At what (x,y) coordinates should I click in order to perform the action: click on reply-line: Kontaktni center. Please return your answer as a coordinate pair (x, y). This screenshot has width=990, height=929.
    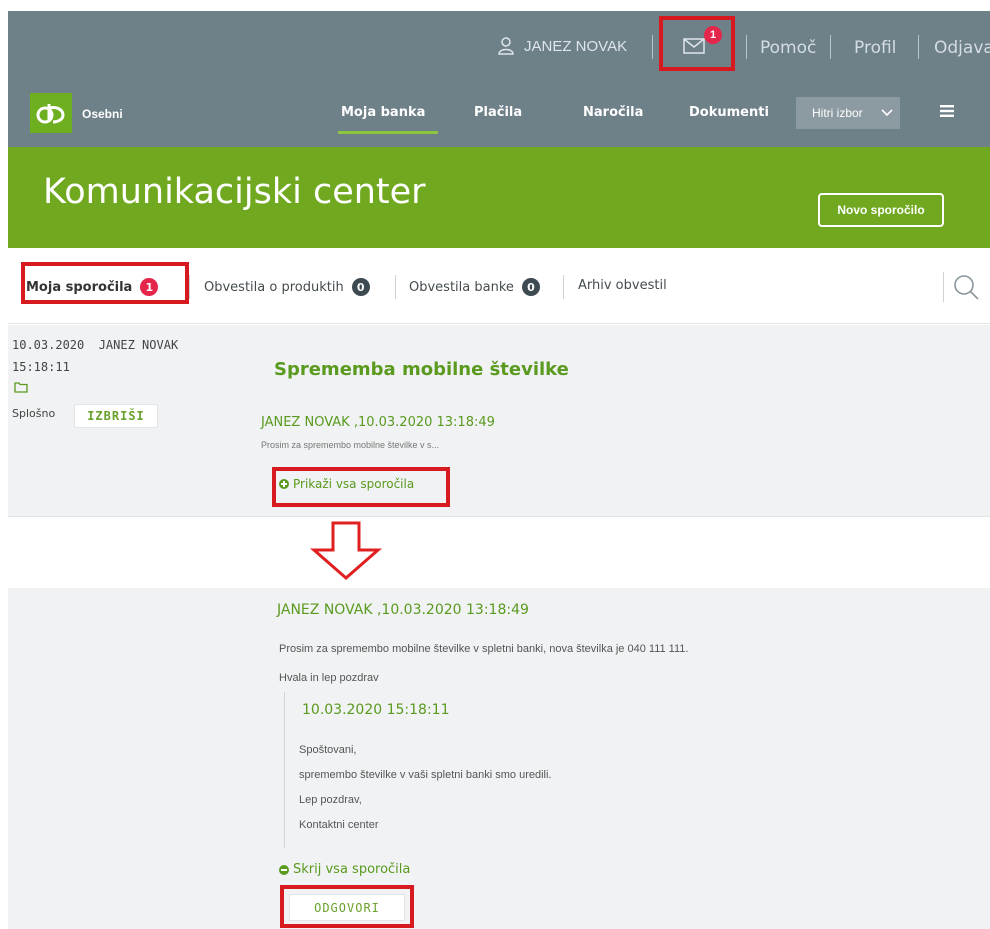
    Looking at the image, I should click on (339, 825).